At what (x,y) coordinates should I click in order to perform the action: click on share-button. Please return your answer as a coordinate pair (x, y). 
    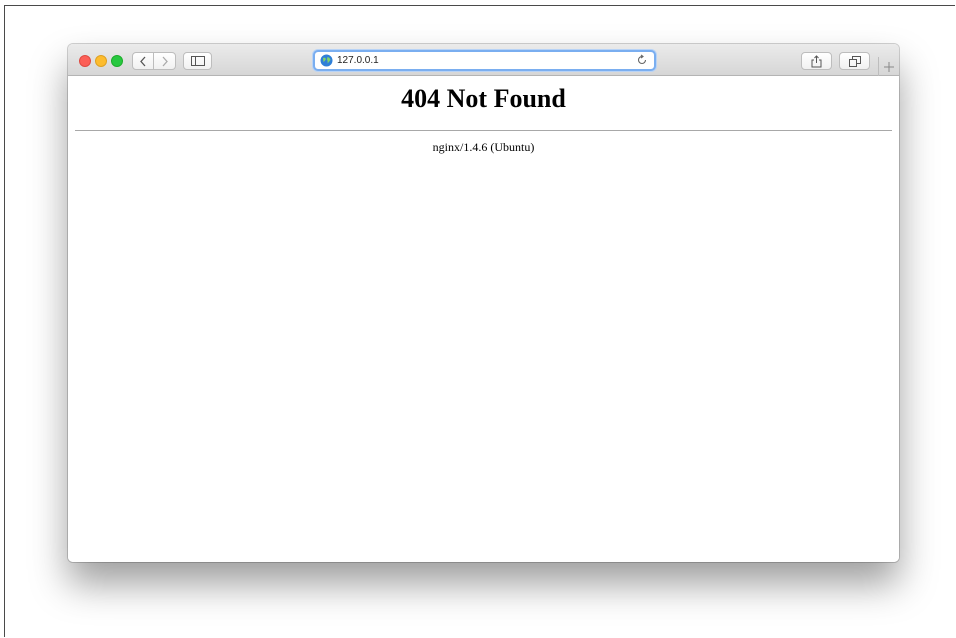
    Looking at the image, I should click on (816, 61).